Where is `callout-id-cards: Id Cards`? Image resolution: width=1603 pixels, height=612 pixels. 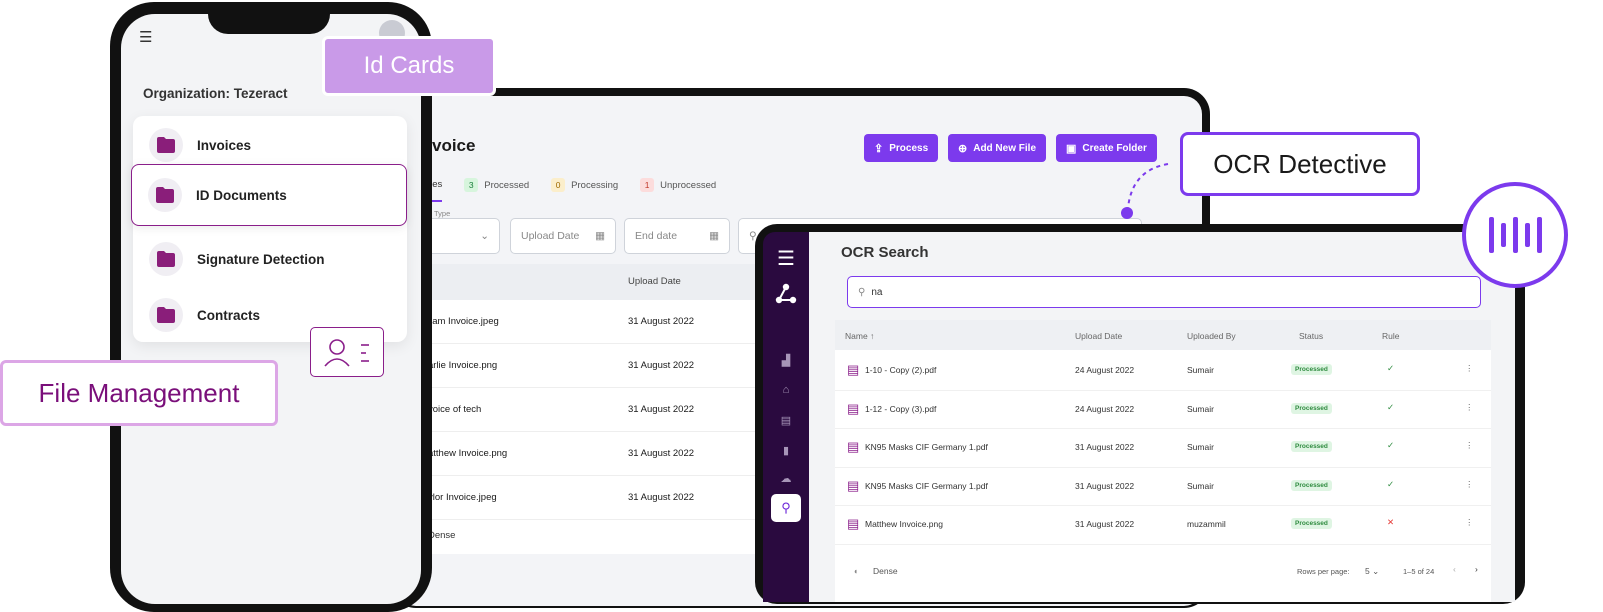 callout-id-cards: Id Cards is located at coordinates (409, 66).